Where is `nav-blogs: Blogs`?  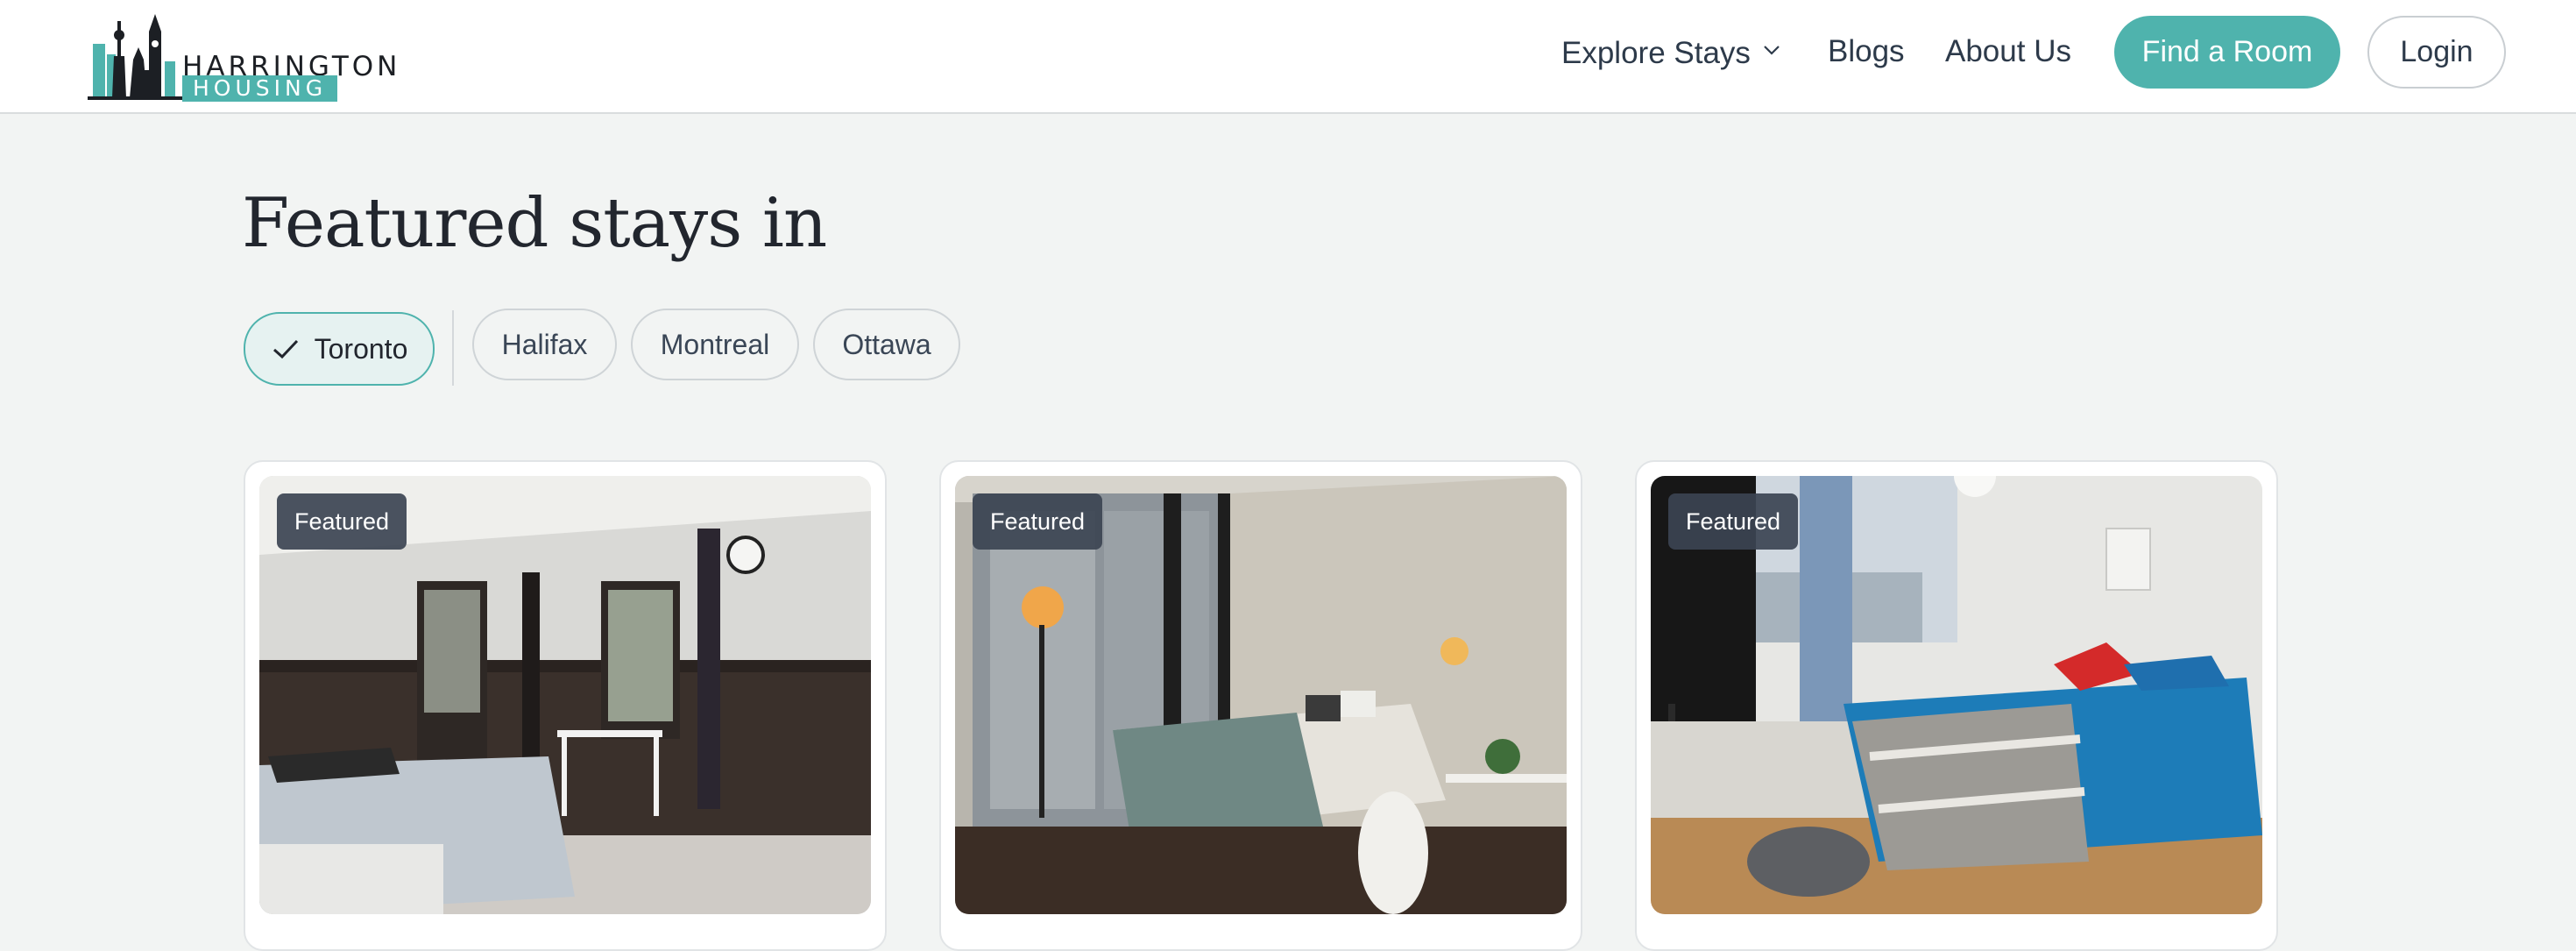
nav-blogs: Blogs is located at coordinates (1866, 52).